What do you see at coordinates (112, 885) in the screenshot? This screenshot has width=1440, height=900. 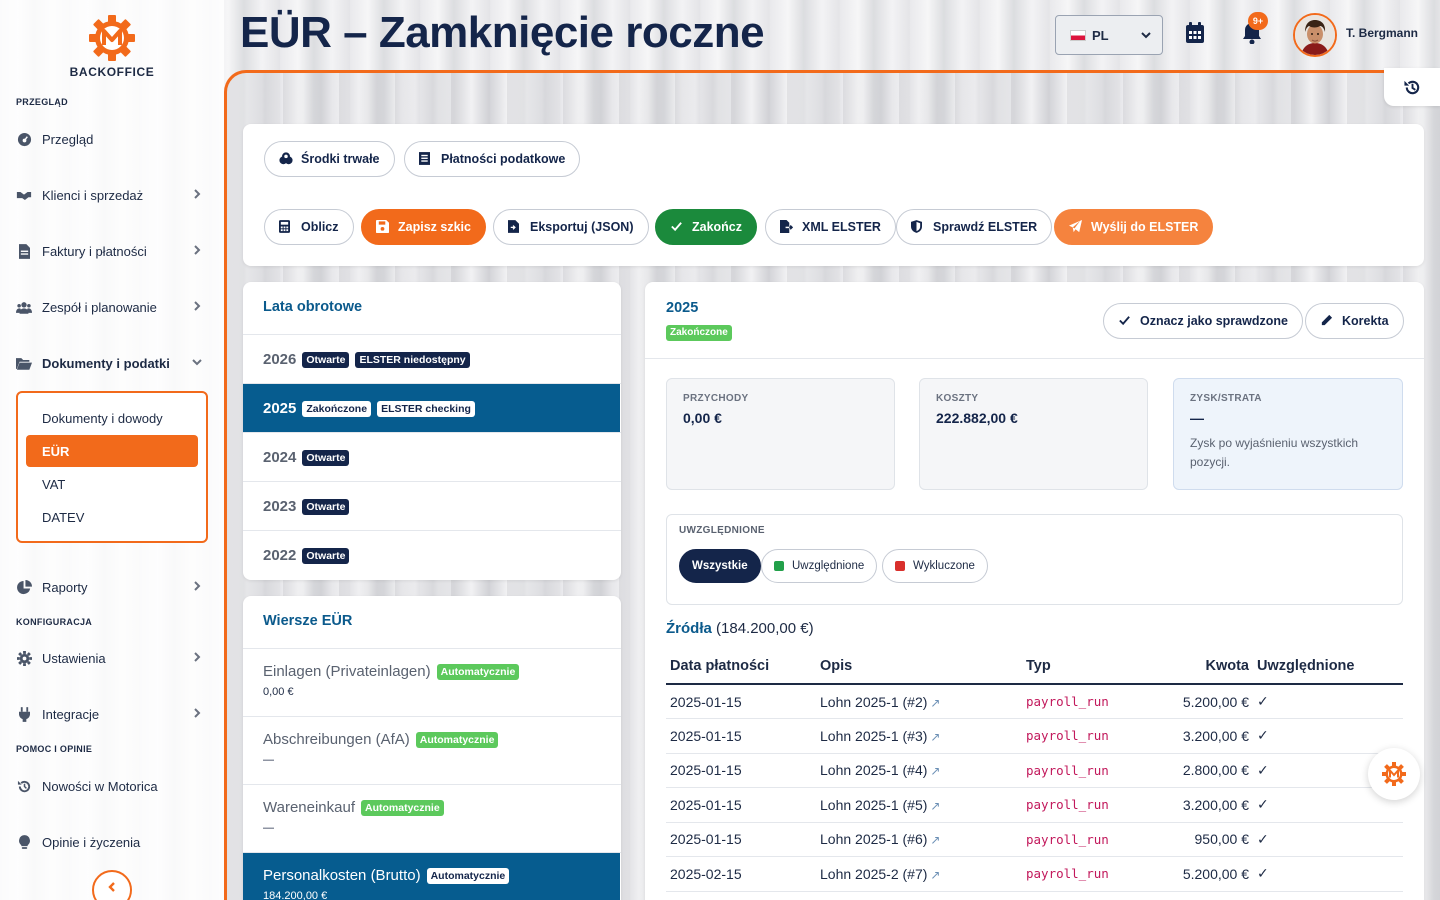 I see `collapse-sidebar-button` at bounding box center [112, 885].